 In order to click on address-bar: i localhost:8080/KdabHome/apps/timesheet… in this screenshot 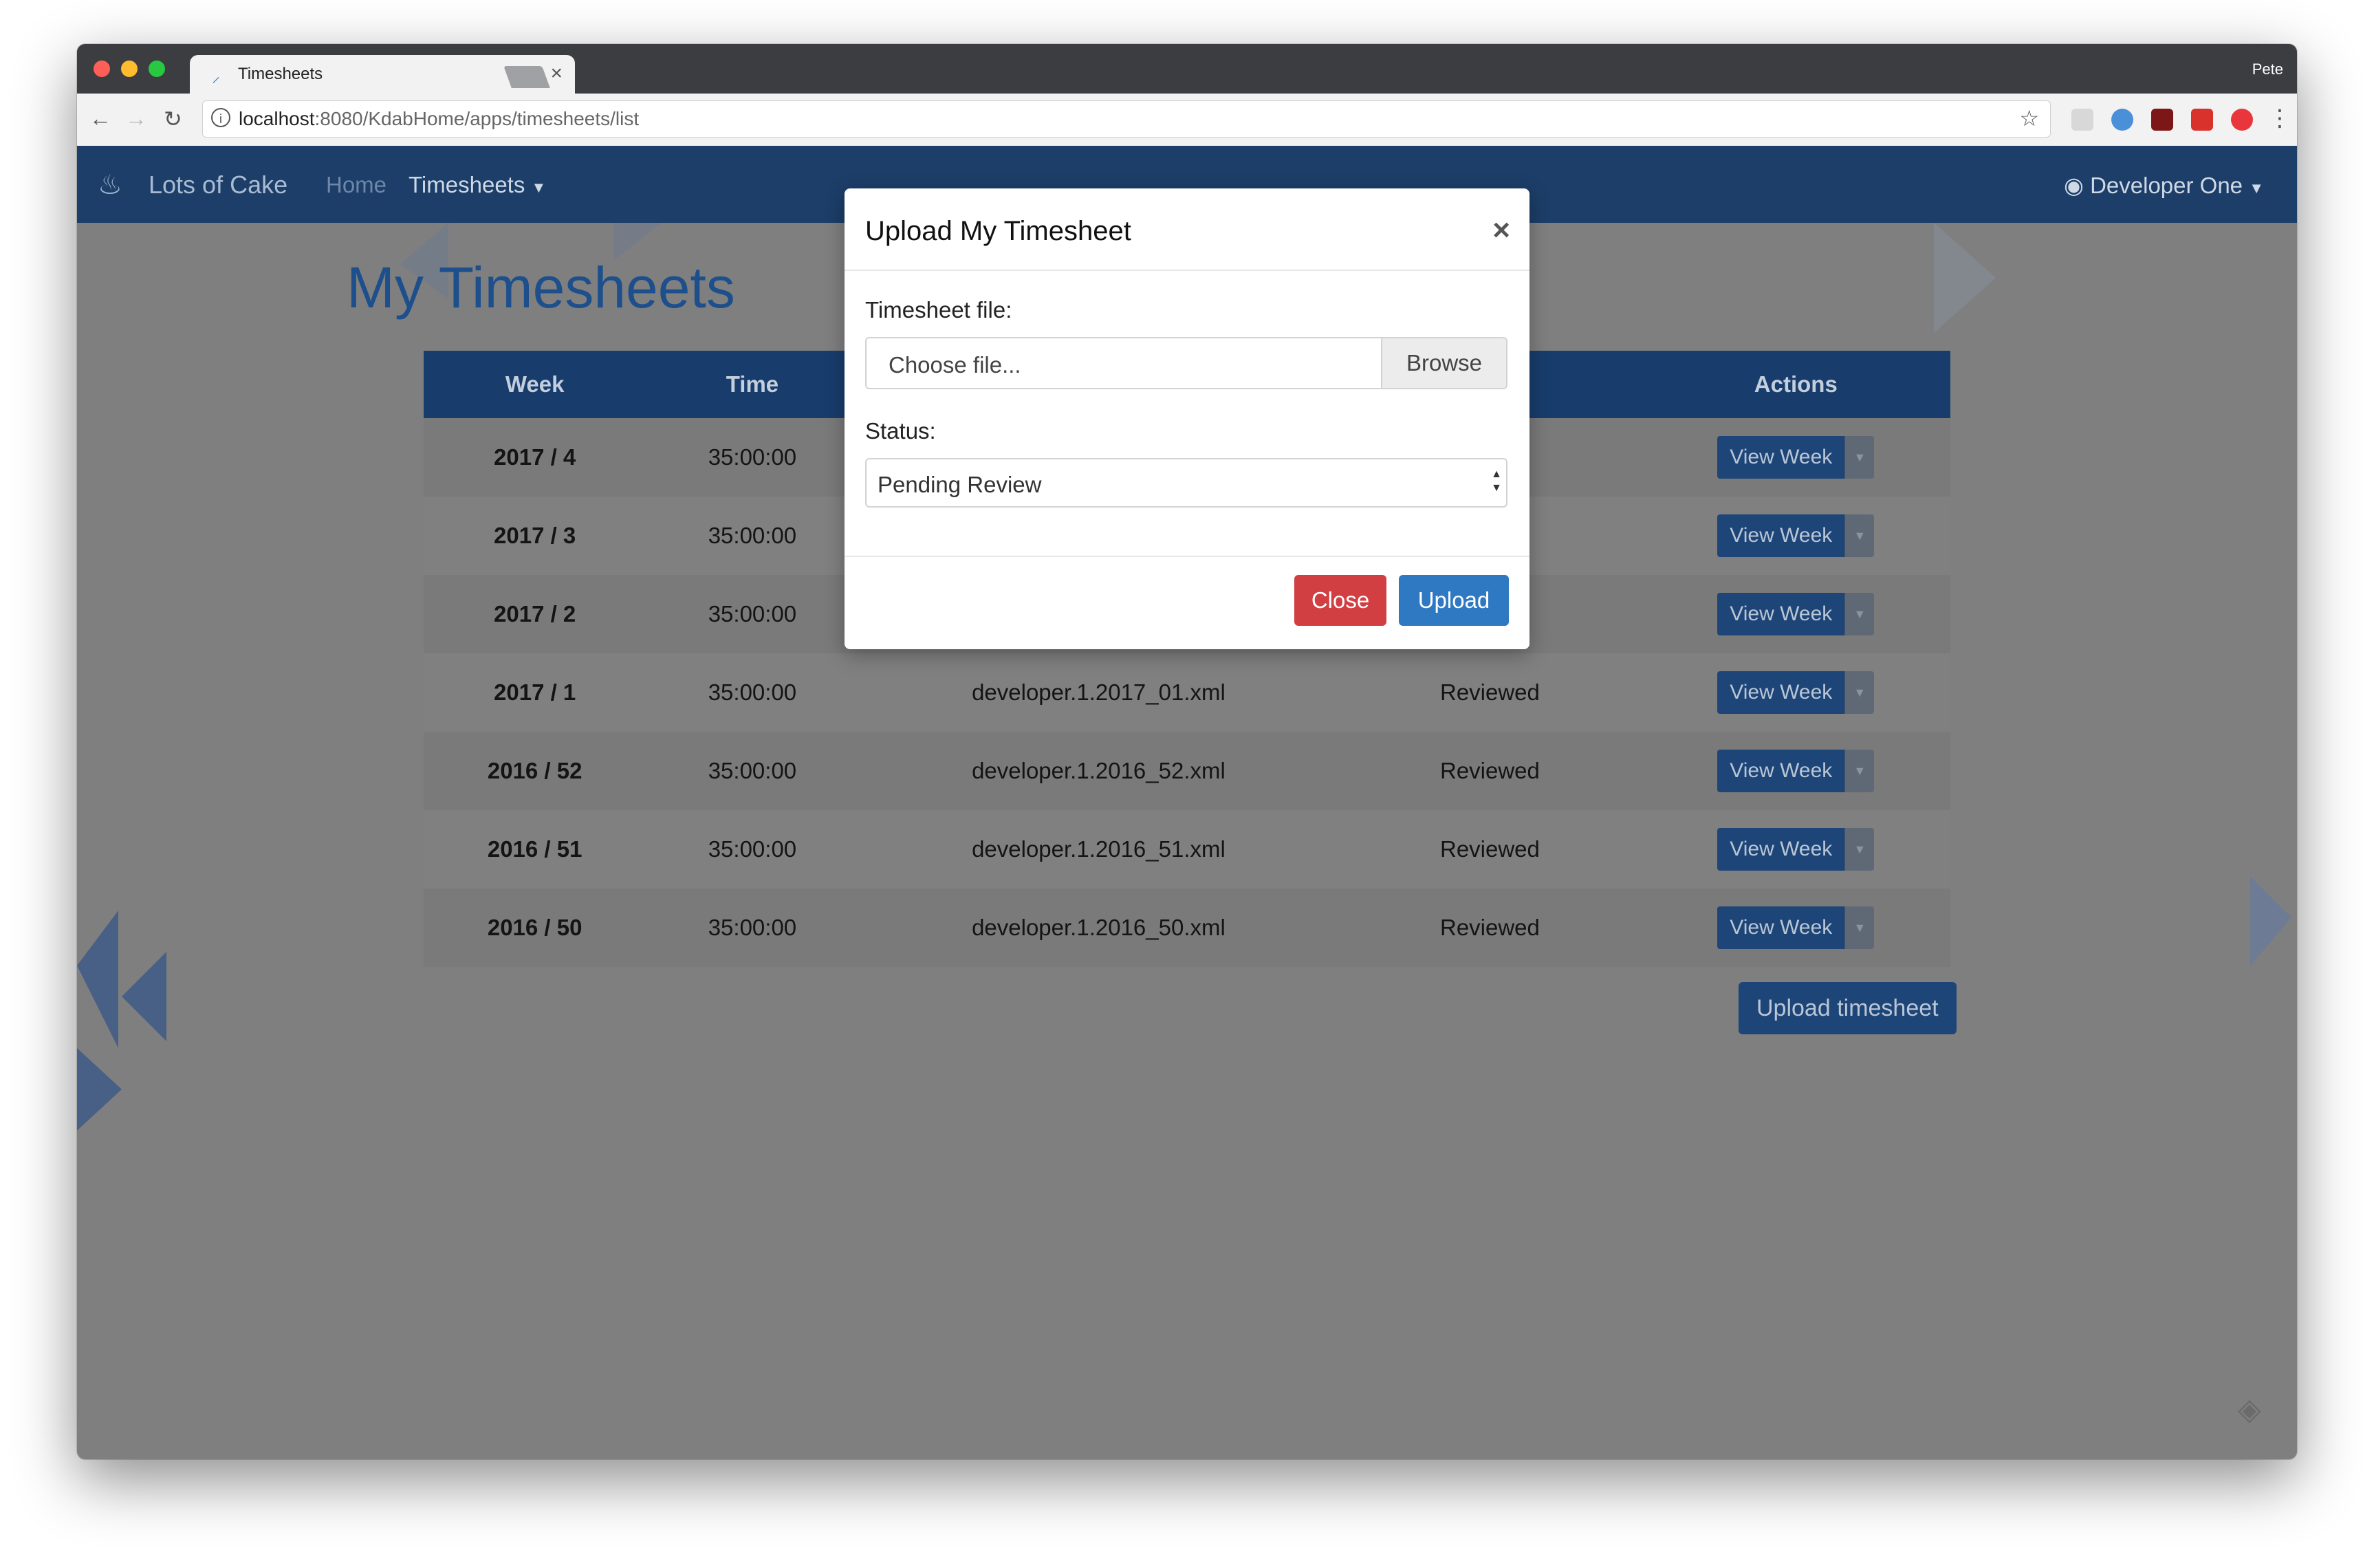, I will do `click(1126, 119)`.